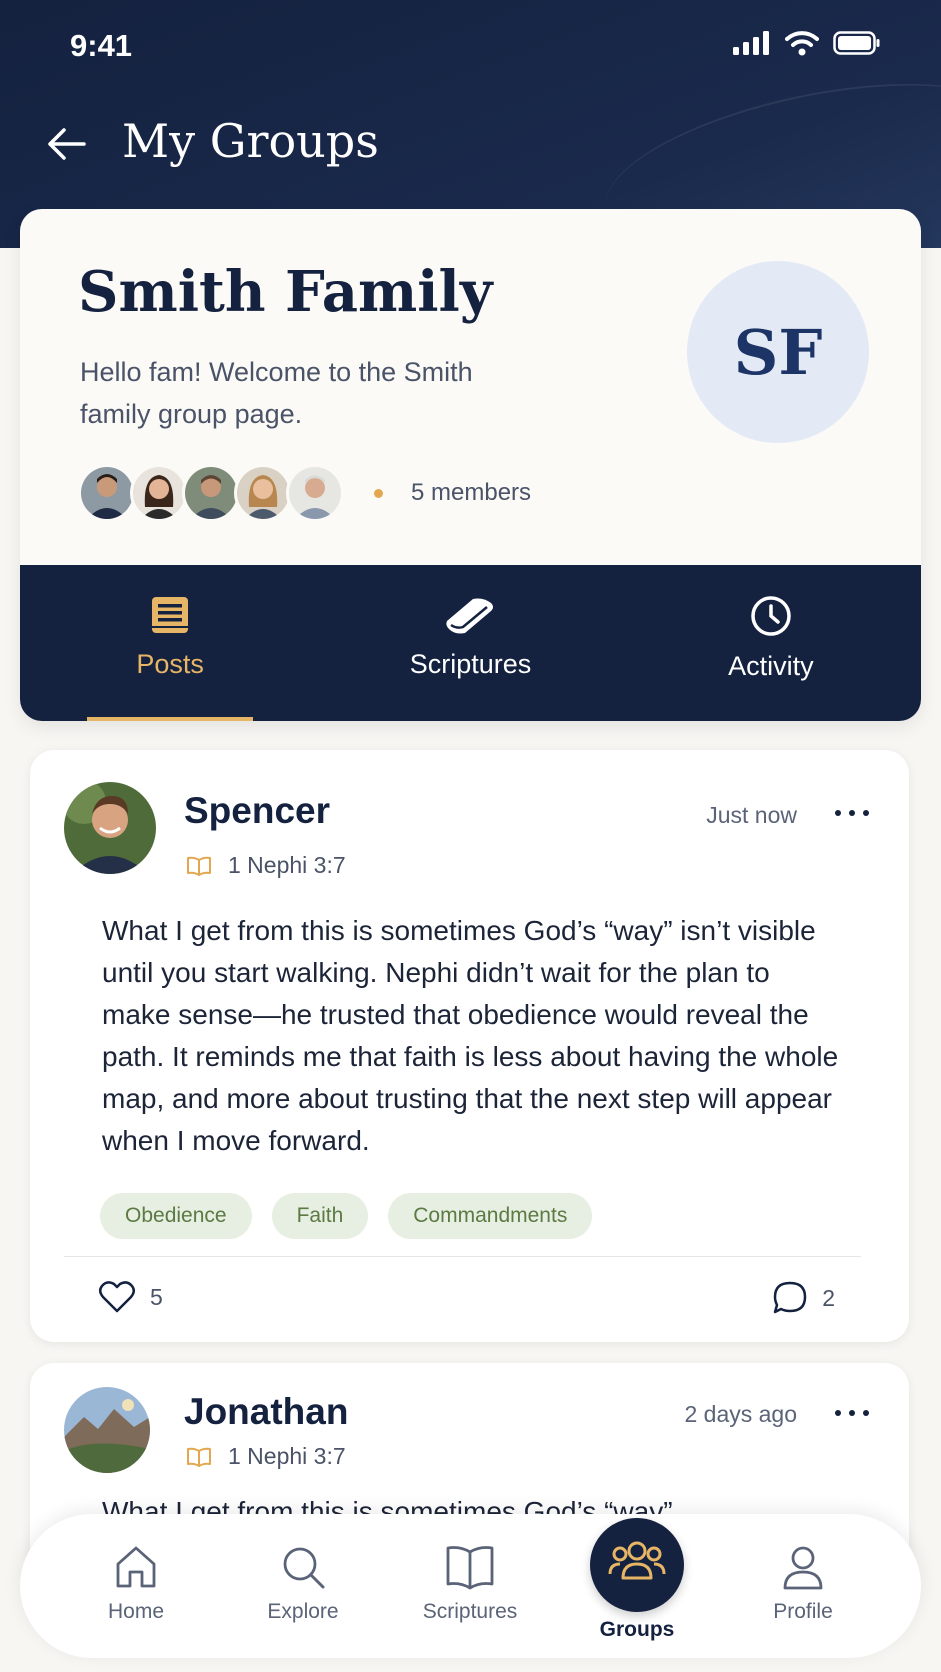 Image resolution: width=941 pixels, height=1672 pixels. I want to click on post-divider, so click(462, 1256).